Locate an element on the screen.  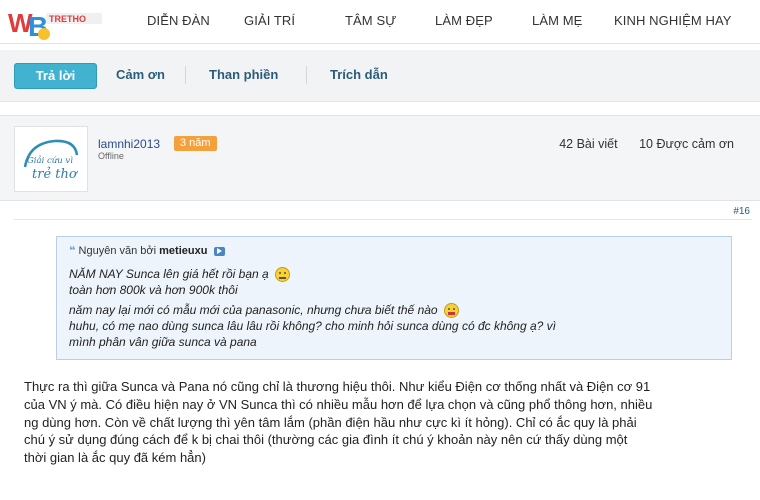
quote-header: ❝ Nguyên văn bởi metieuxu is located at coordinates (147, 250).